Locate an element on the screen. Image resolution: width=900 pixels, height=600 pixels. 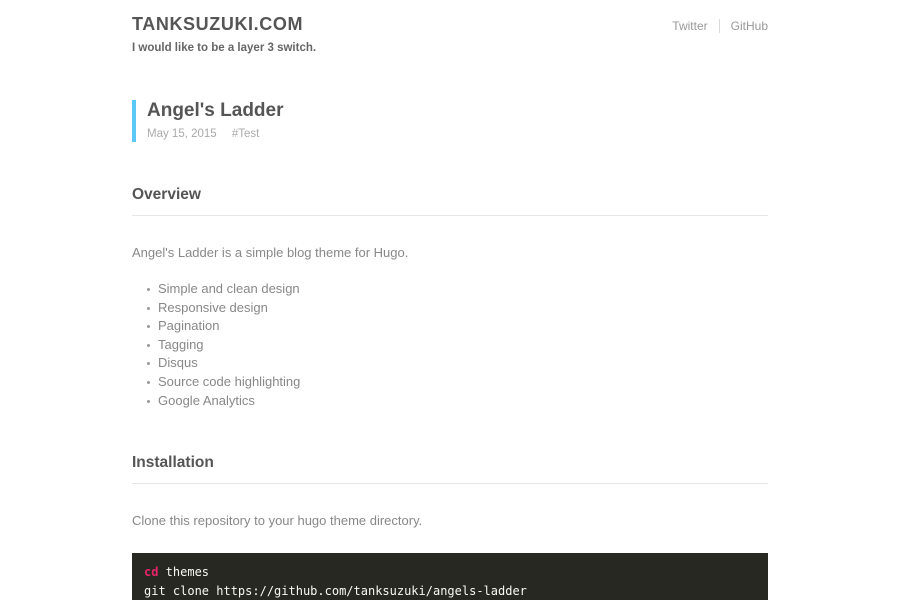
list-item: Responsive design is located at coordinates (457, 308).